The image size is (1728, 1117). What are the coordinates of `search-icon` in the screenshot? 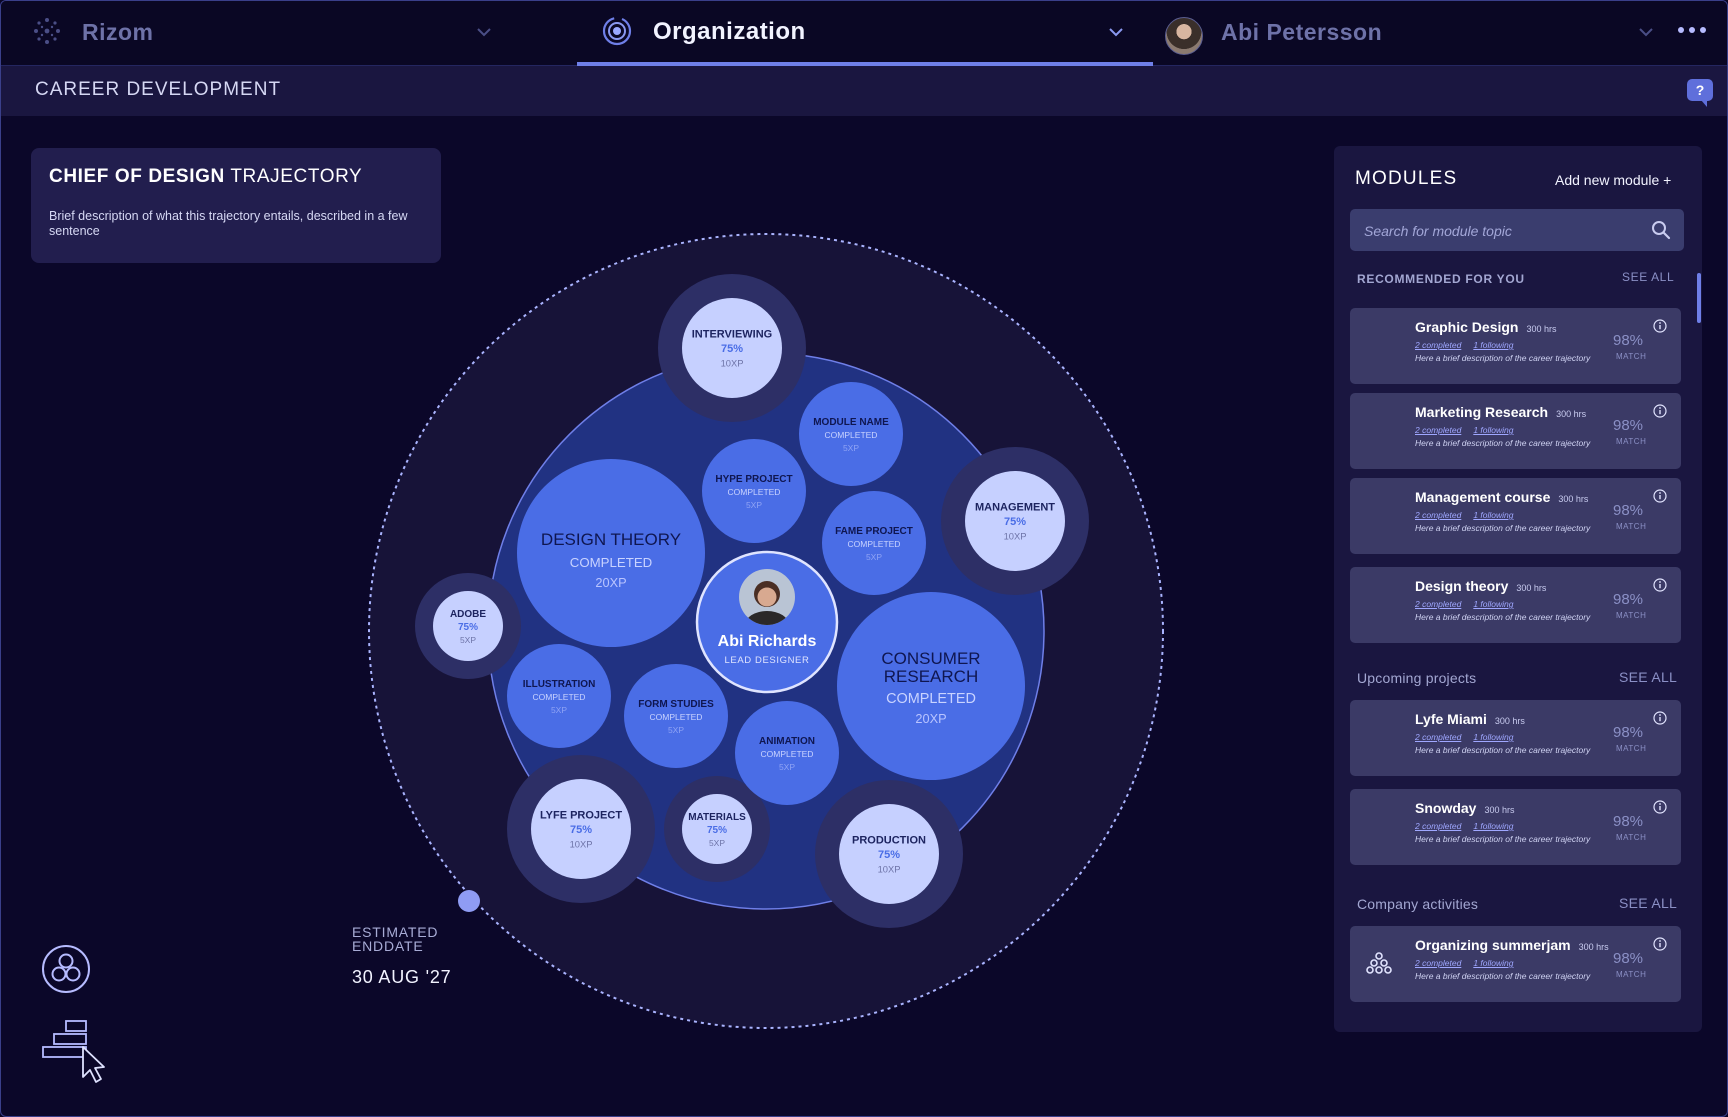 It's located at (1661, 230).